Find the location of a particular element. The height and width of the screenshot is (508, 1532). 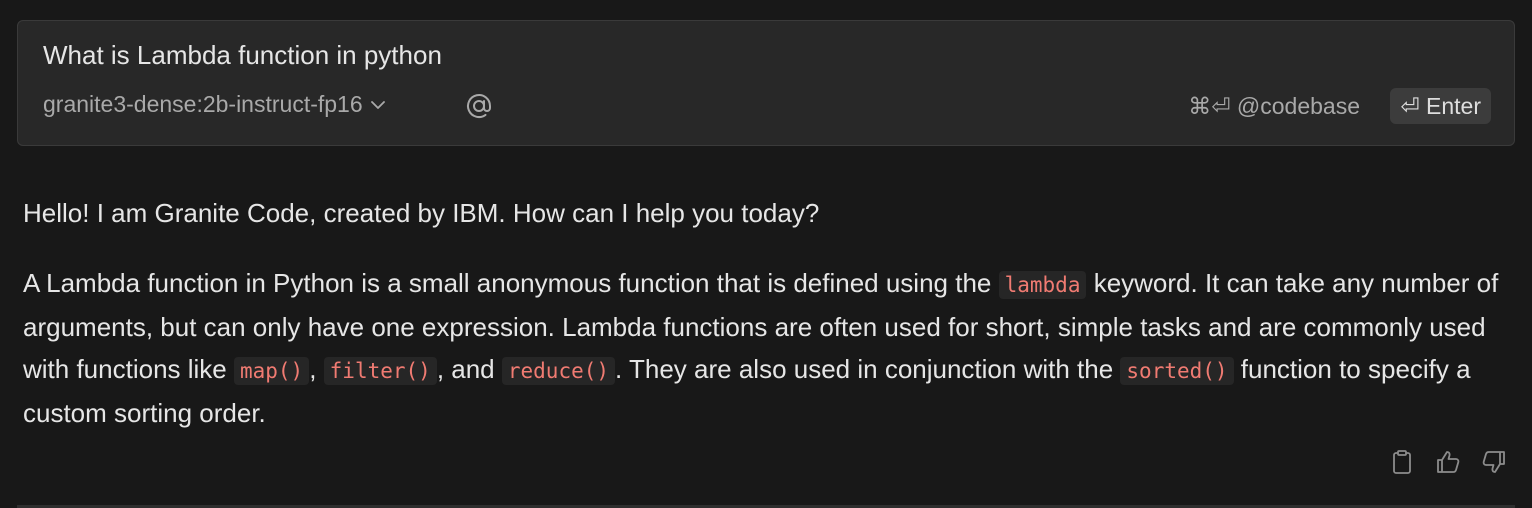

enter-button: ⏎ Enter is located at coordinates (1440, 106).